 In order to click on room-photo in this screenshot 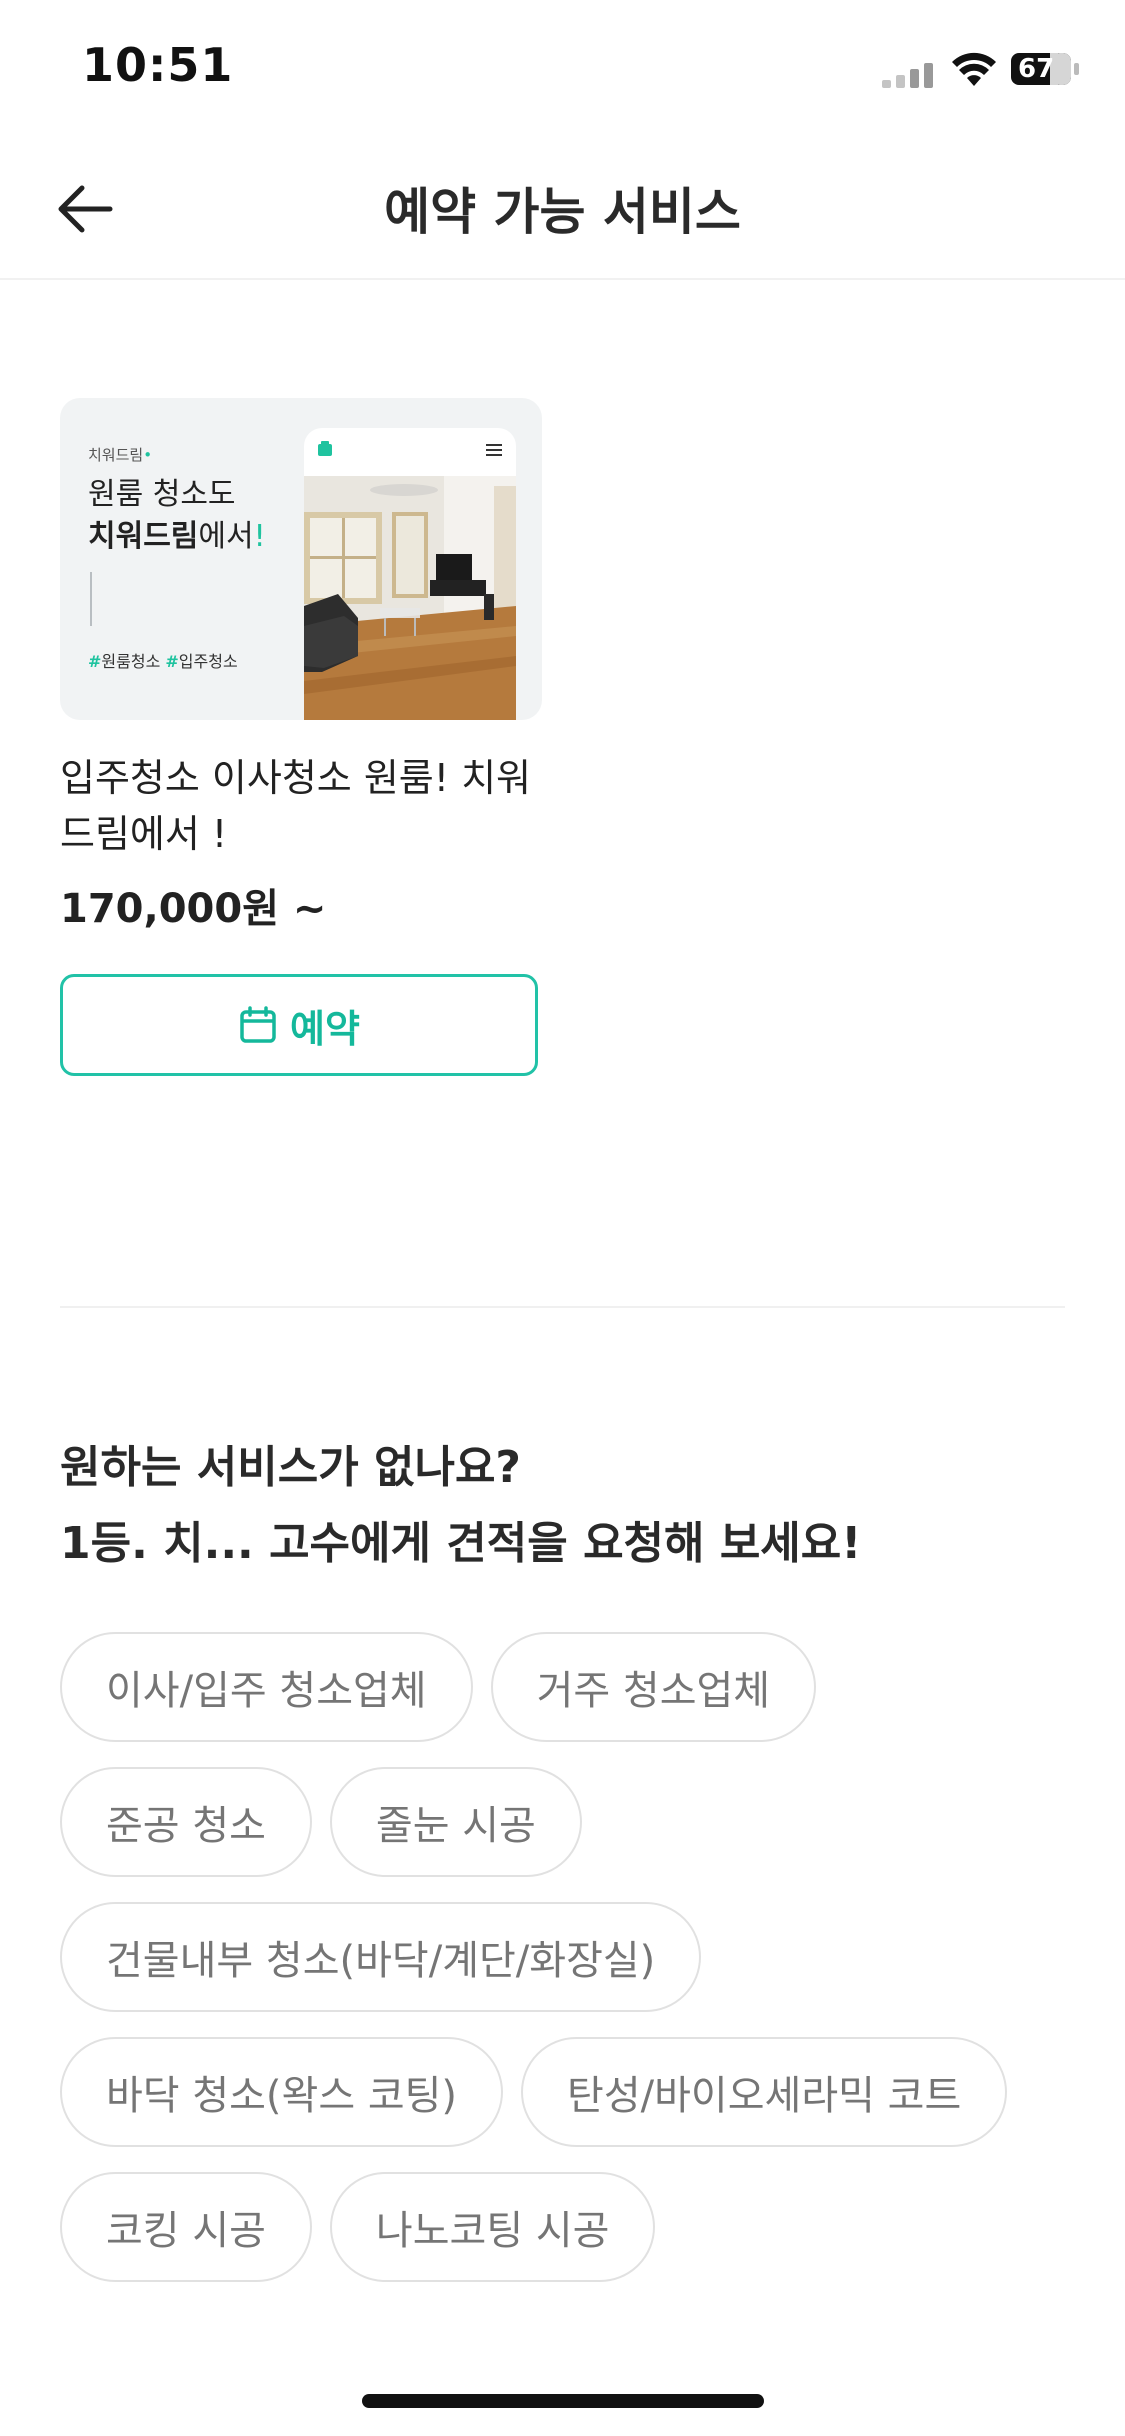, I will do `click(410, 598)`.